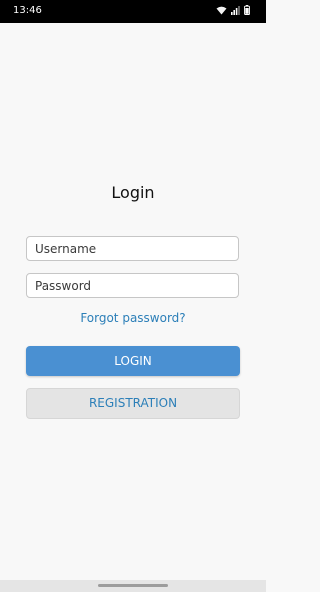 This screenshot has width=320, height=592. I want to click on navigation-bar, so click(133, 586).